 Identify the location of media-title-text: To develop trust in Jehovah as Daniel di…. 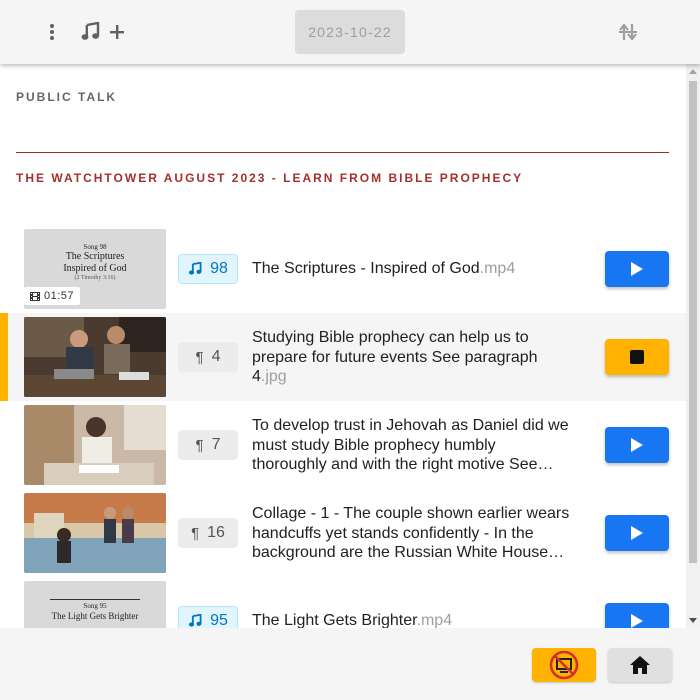
(410, 445).